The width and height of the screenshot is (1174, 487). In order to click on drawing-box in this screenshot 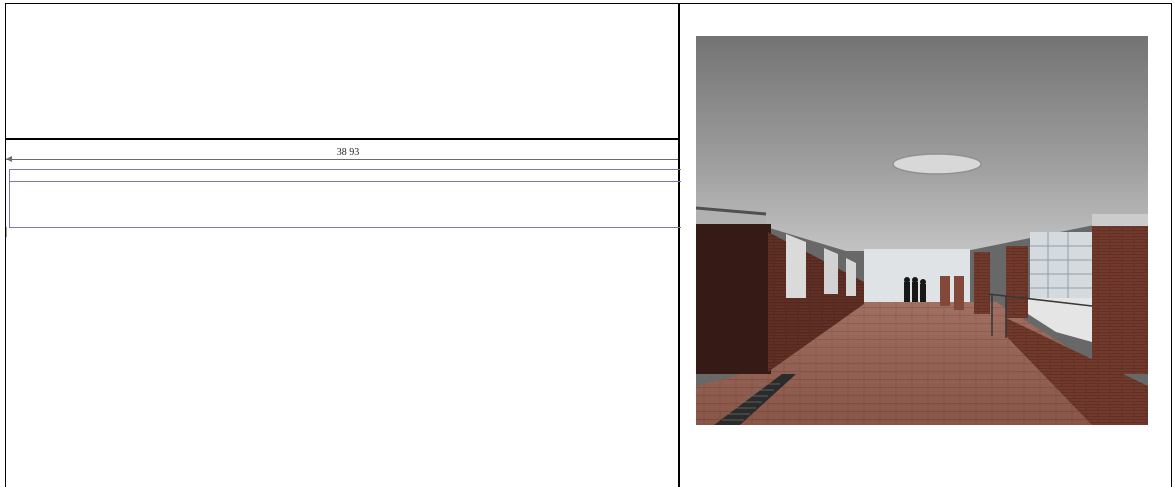, I will do `click(345, 198)`.